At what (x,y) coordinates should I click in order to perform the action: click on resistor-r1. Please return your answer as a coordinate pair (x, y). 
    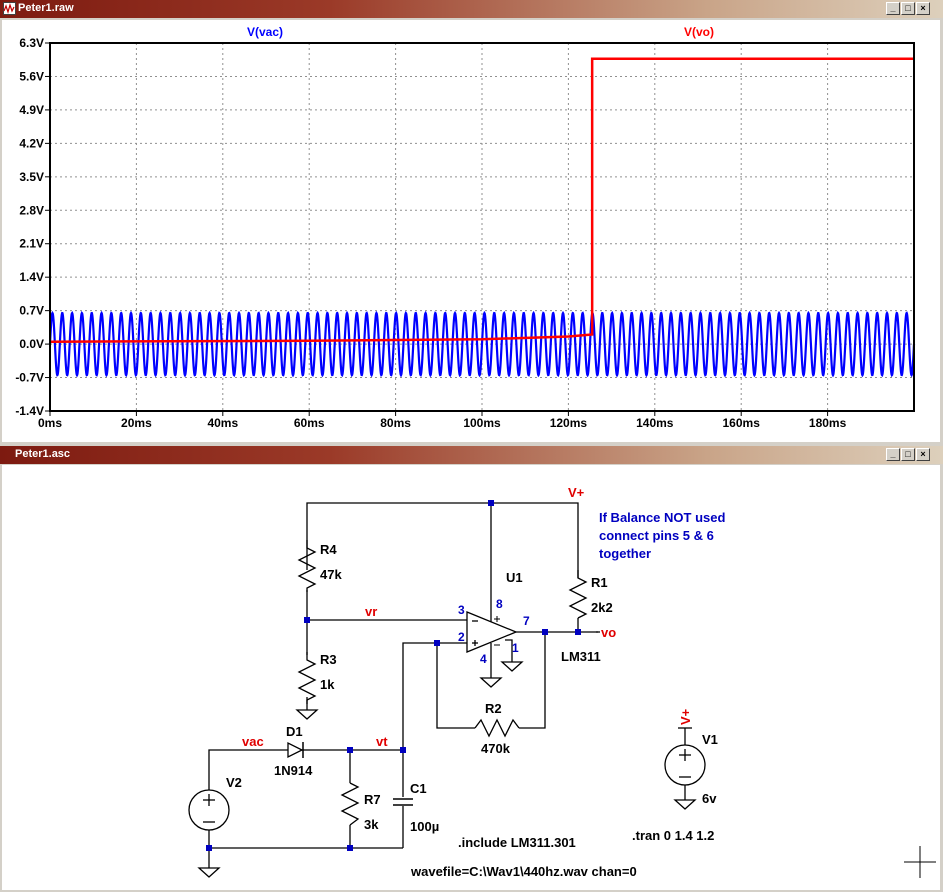
    Looking at the image, I should click on (578, 594).